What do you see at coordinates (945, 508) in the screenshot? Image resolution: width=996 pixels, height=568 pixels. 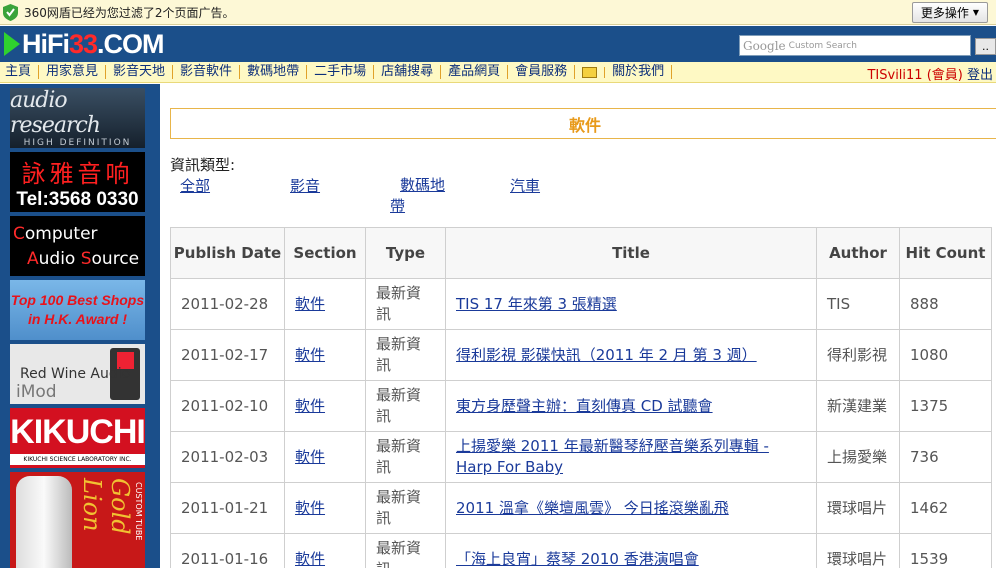 I see `cell-hit-count: 1462` at bounding box center [945, 508].